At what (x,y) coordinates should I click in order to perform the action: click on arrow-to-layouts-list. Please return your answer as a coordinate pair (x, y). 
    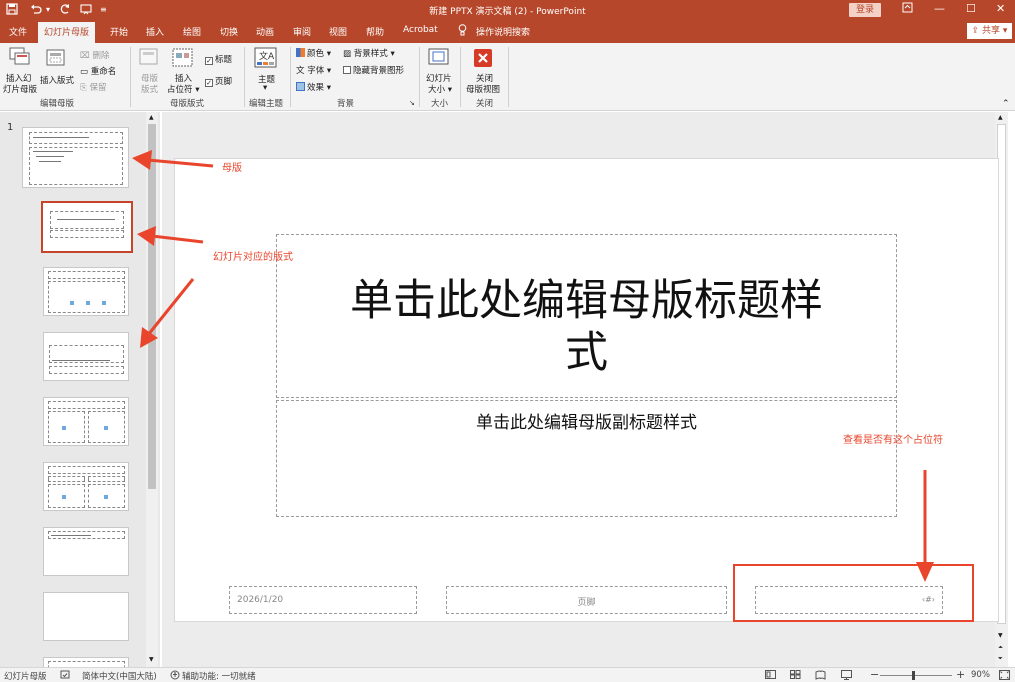
    Looking at the image, I should click on (167, 313).